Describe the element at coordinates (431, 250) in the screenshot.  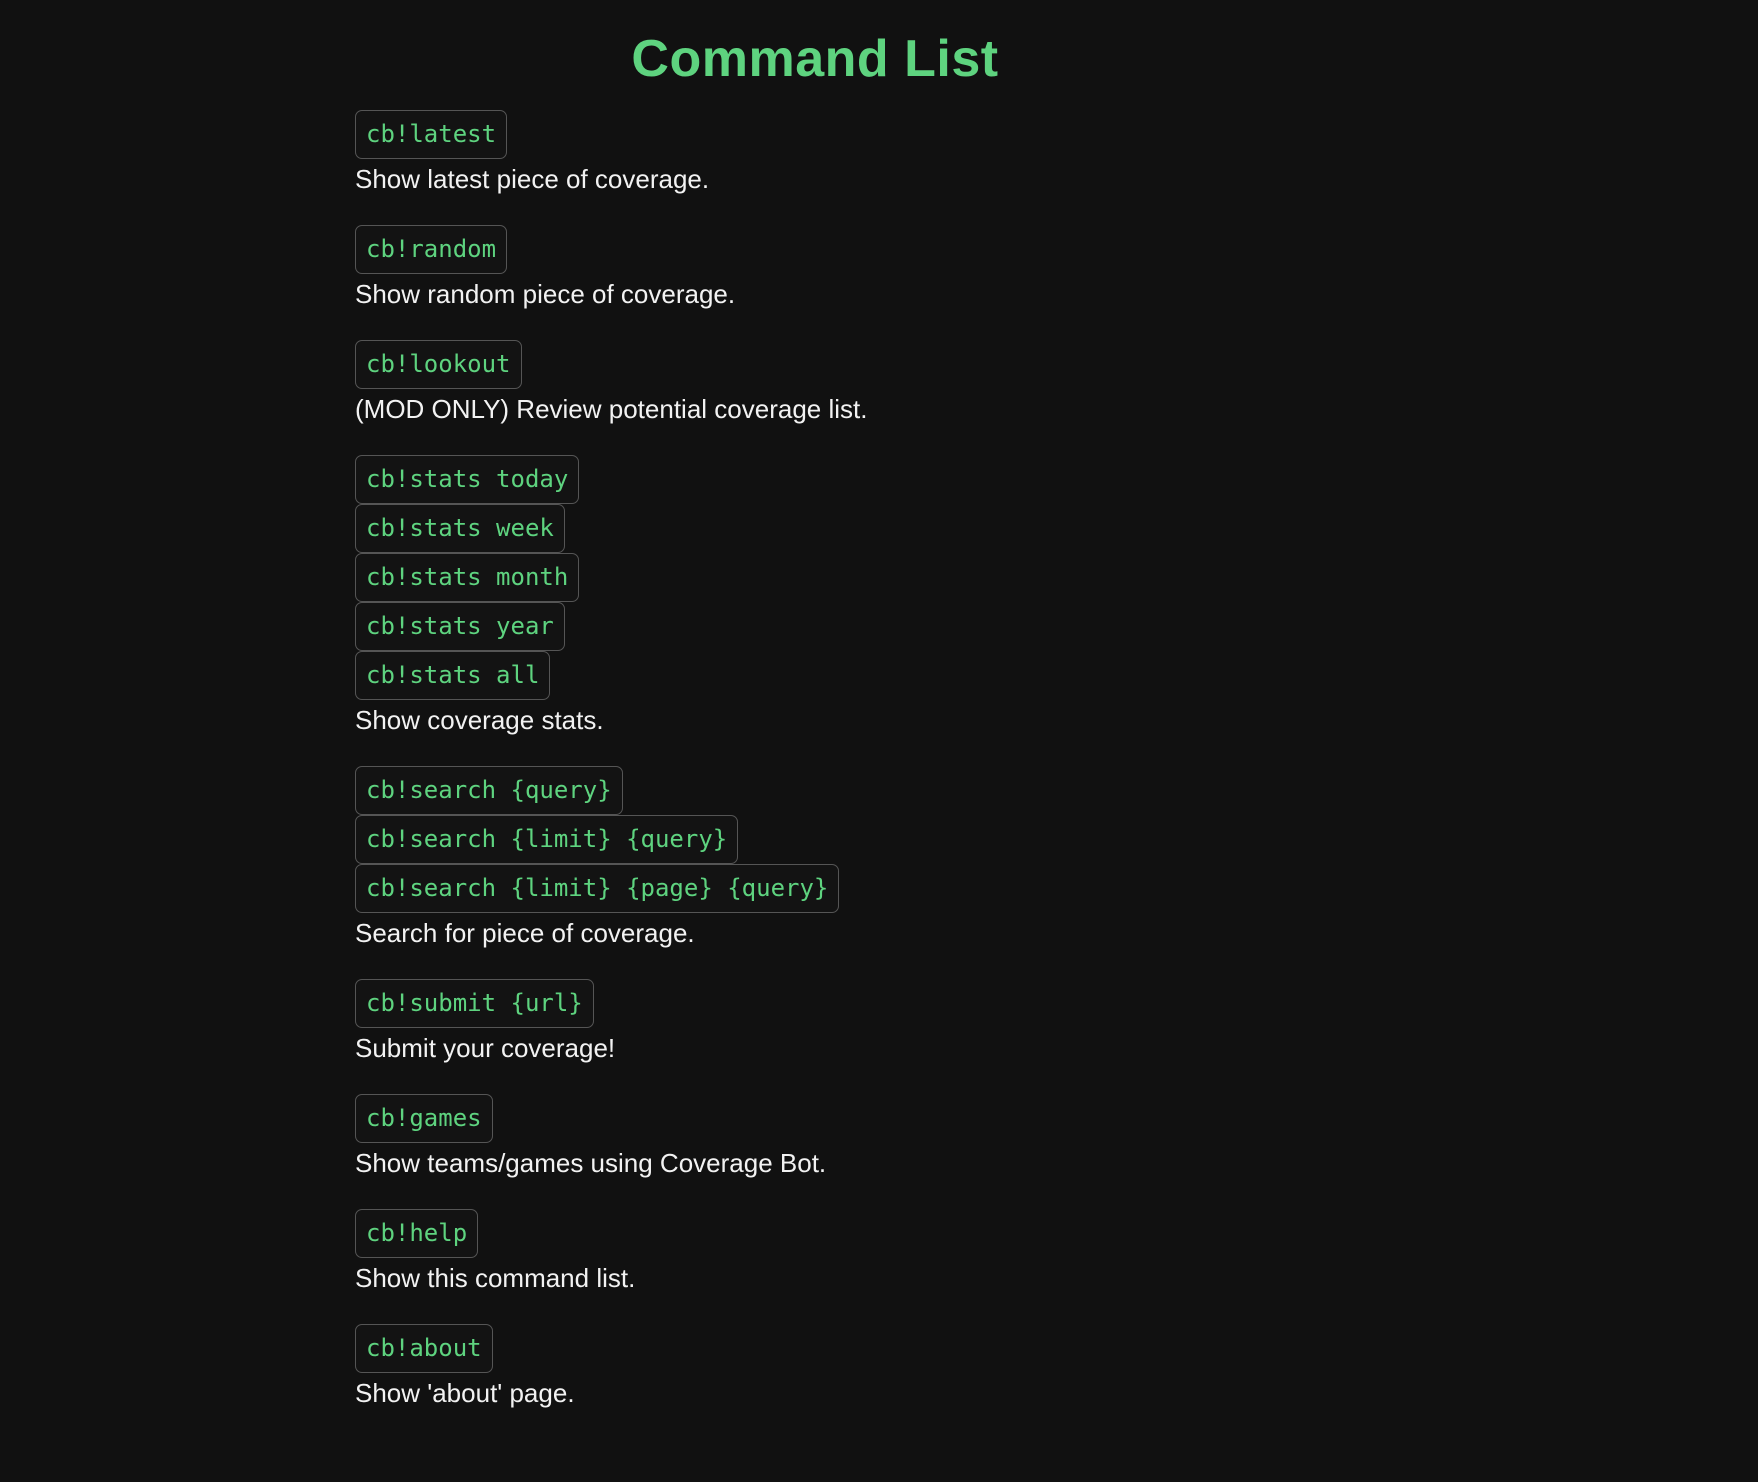
I see `command-usage-random-0: cb!random` at that location.